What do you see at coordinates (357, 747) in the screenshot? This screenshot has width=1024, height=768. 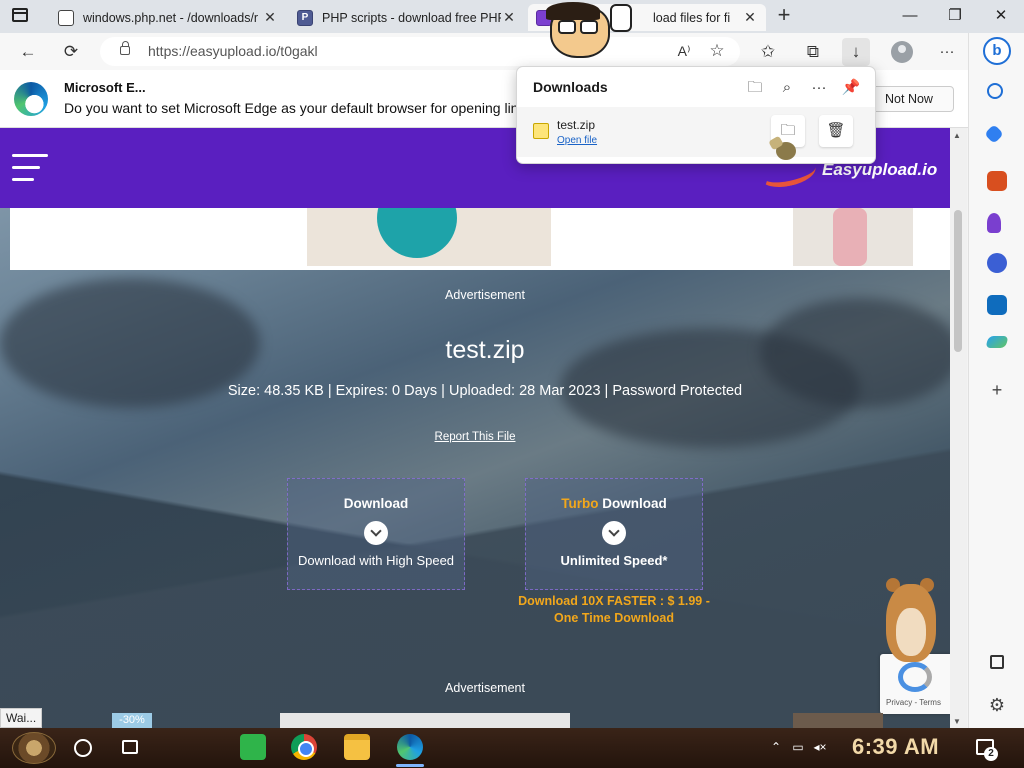 I see `file-explorer-icon` at bounding box center [357, 747].